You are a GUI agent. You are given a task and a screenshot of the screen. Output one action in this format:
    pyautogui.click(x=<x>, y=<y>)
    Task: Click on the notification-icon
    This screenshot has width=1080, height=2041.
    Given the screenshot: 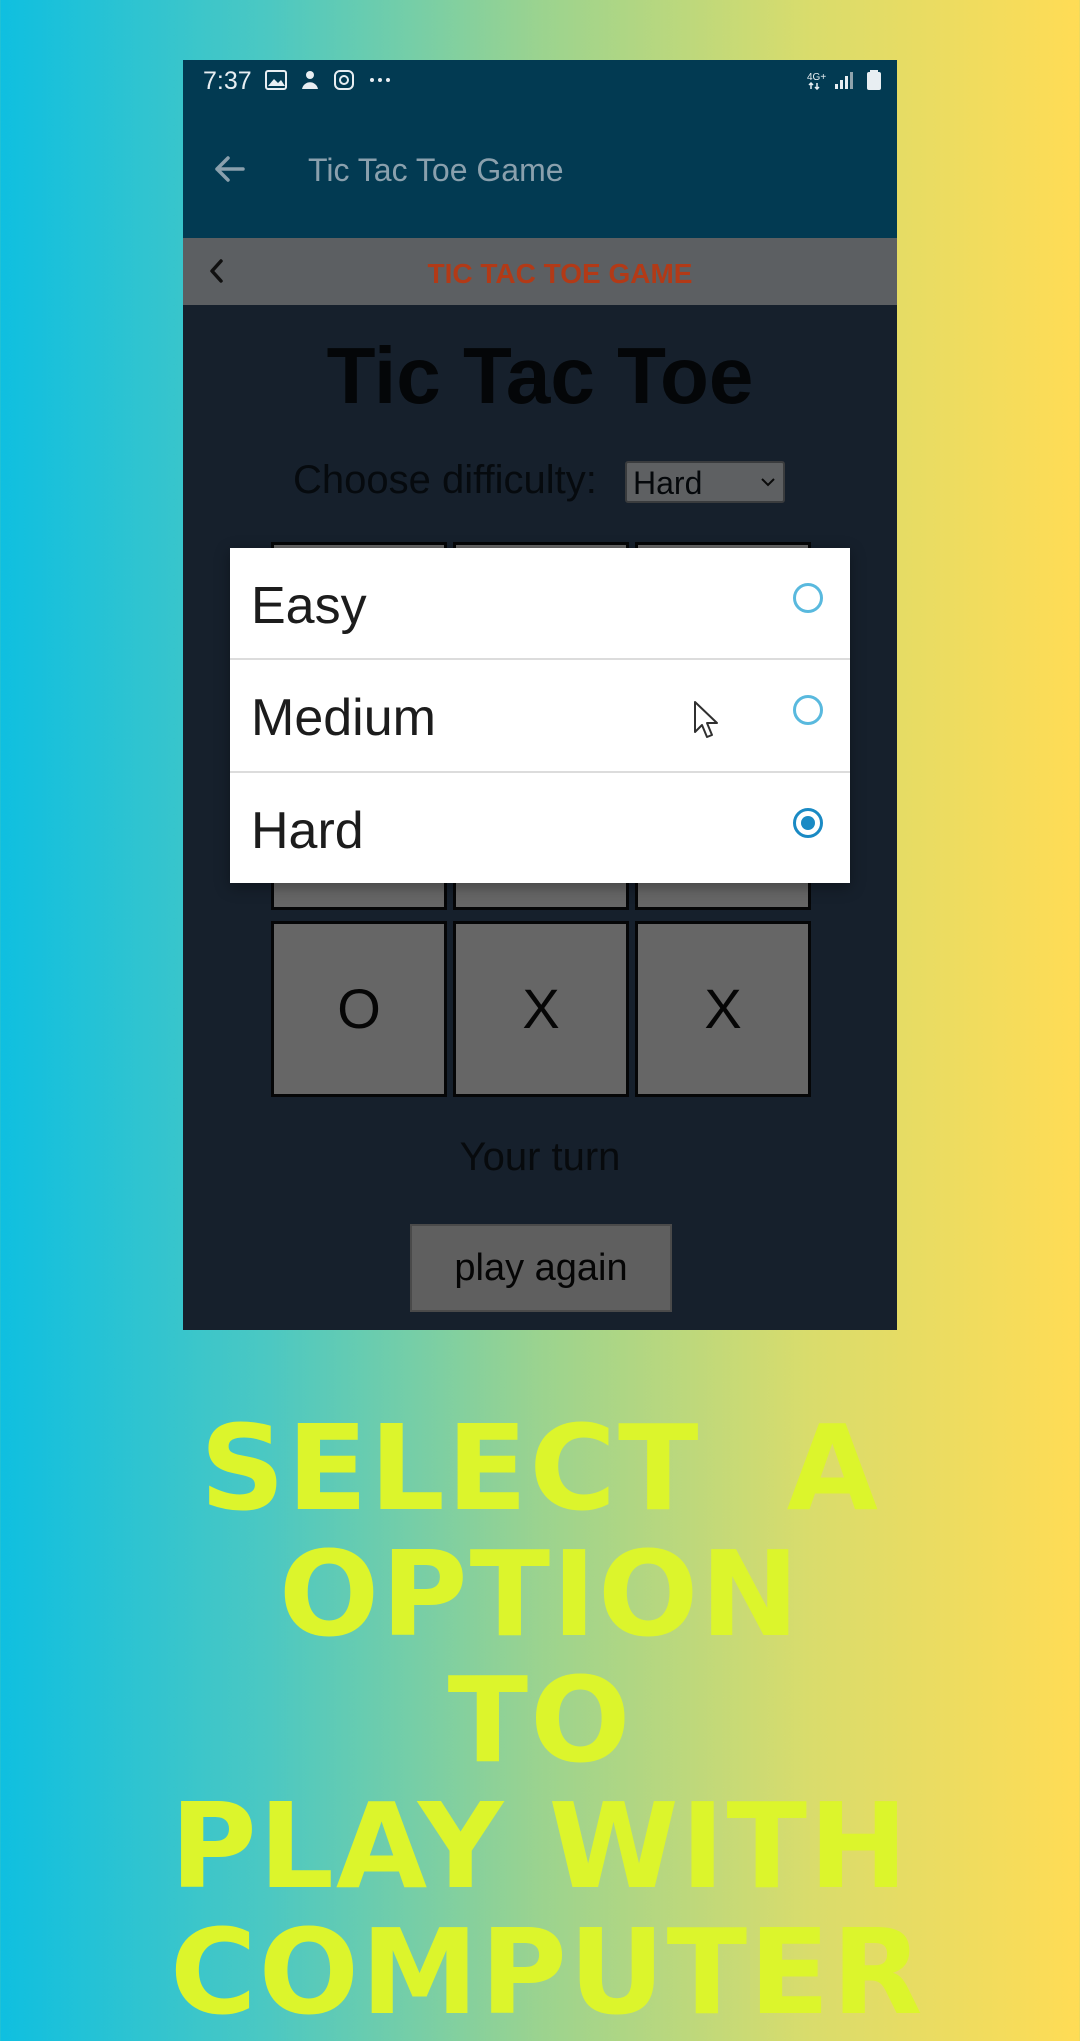 What is the action you would take?
    pyautogui.click(x=310, y=80)
    